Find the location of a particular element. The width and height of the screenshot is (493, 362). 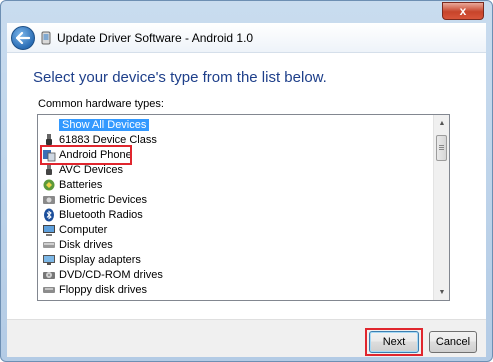

list-item-label: AVC Devices is located at coordinates (91, 169).